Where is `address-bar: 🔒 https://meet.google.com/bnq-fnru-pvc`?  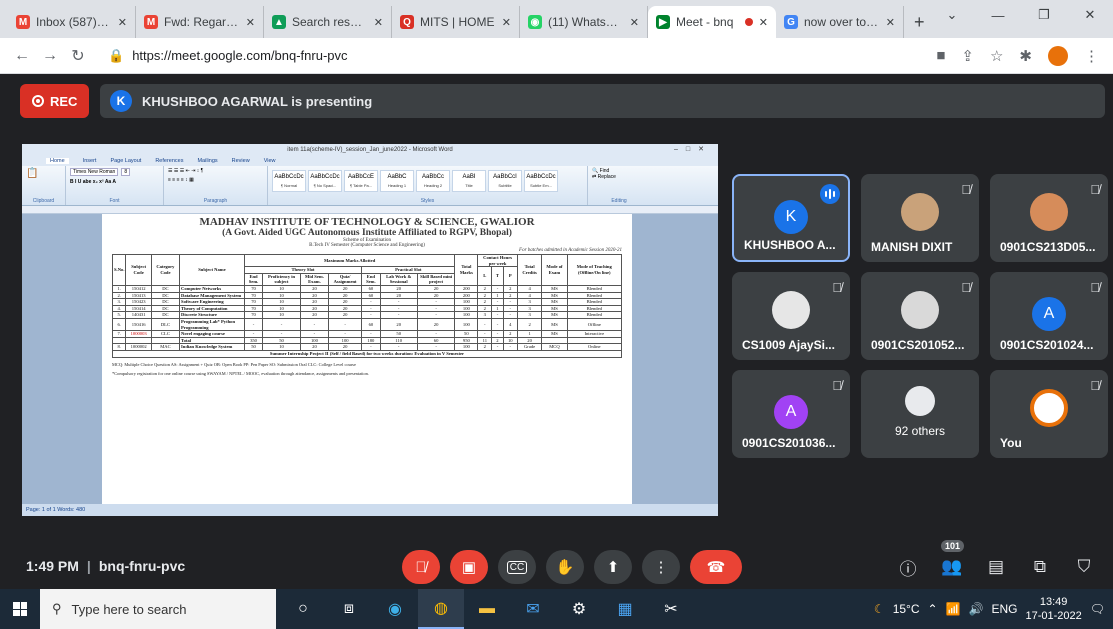 address-bar: 🔒 https://meet.google.com/bnq-fnru-pvc is located at coordinates (228, 56).